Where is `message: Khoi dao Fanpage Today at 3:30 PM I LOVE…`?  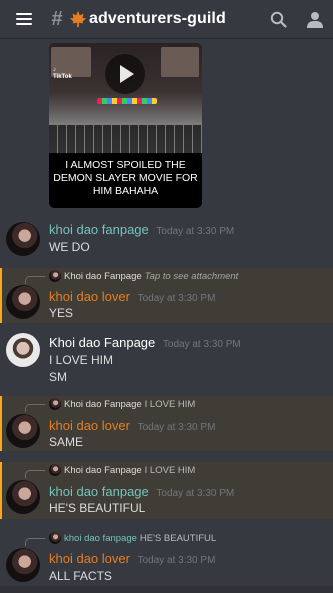
message: Khoi dao Fanpage Today at 3:30 PM I LOVE… is located at coordinates (166, 358).